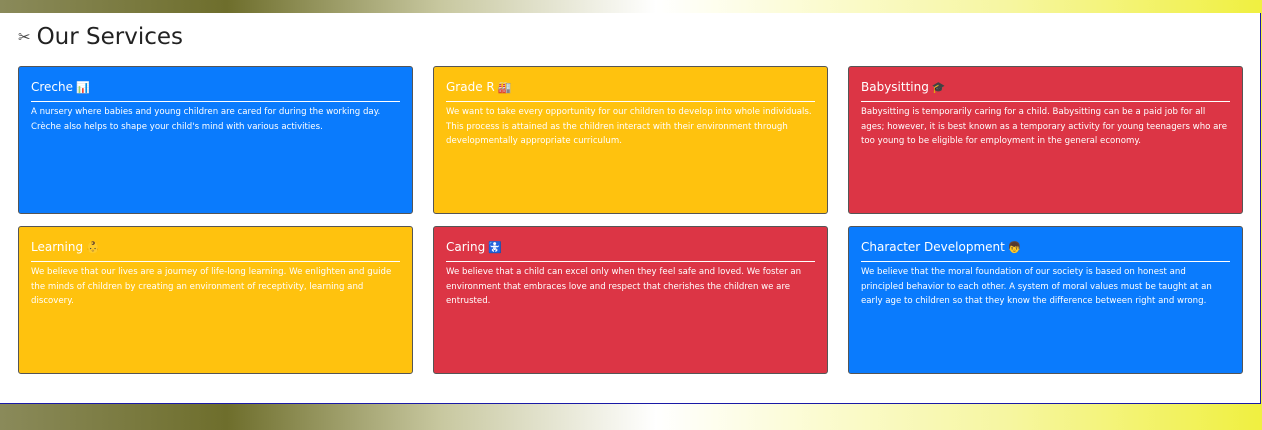 This screenshot has width=1262, height=430. What do you see at coordinates (933, 247) in the screenshot?
I see `card-title-text: Character Development` at bounding box center [933, 247].